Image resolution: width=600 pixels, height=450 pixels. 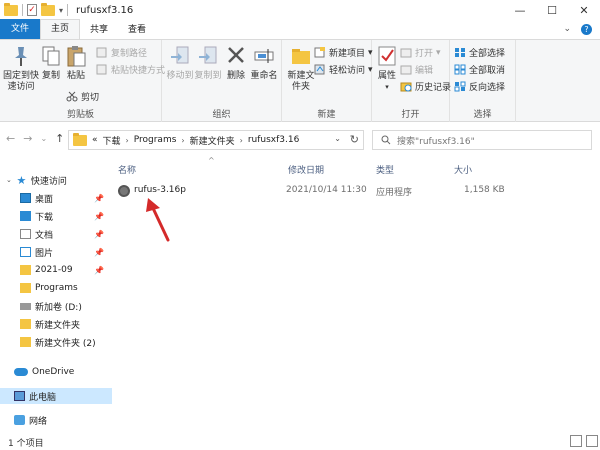 What do you see at coordinates (56, 324) in the screenshot?
I see `nav-item-new-folder: 新建文件夹` at bounding box center [56, 324].